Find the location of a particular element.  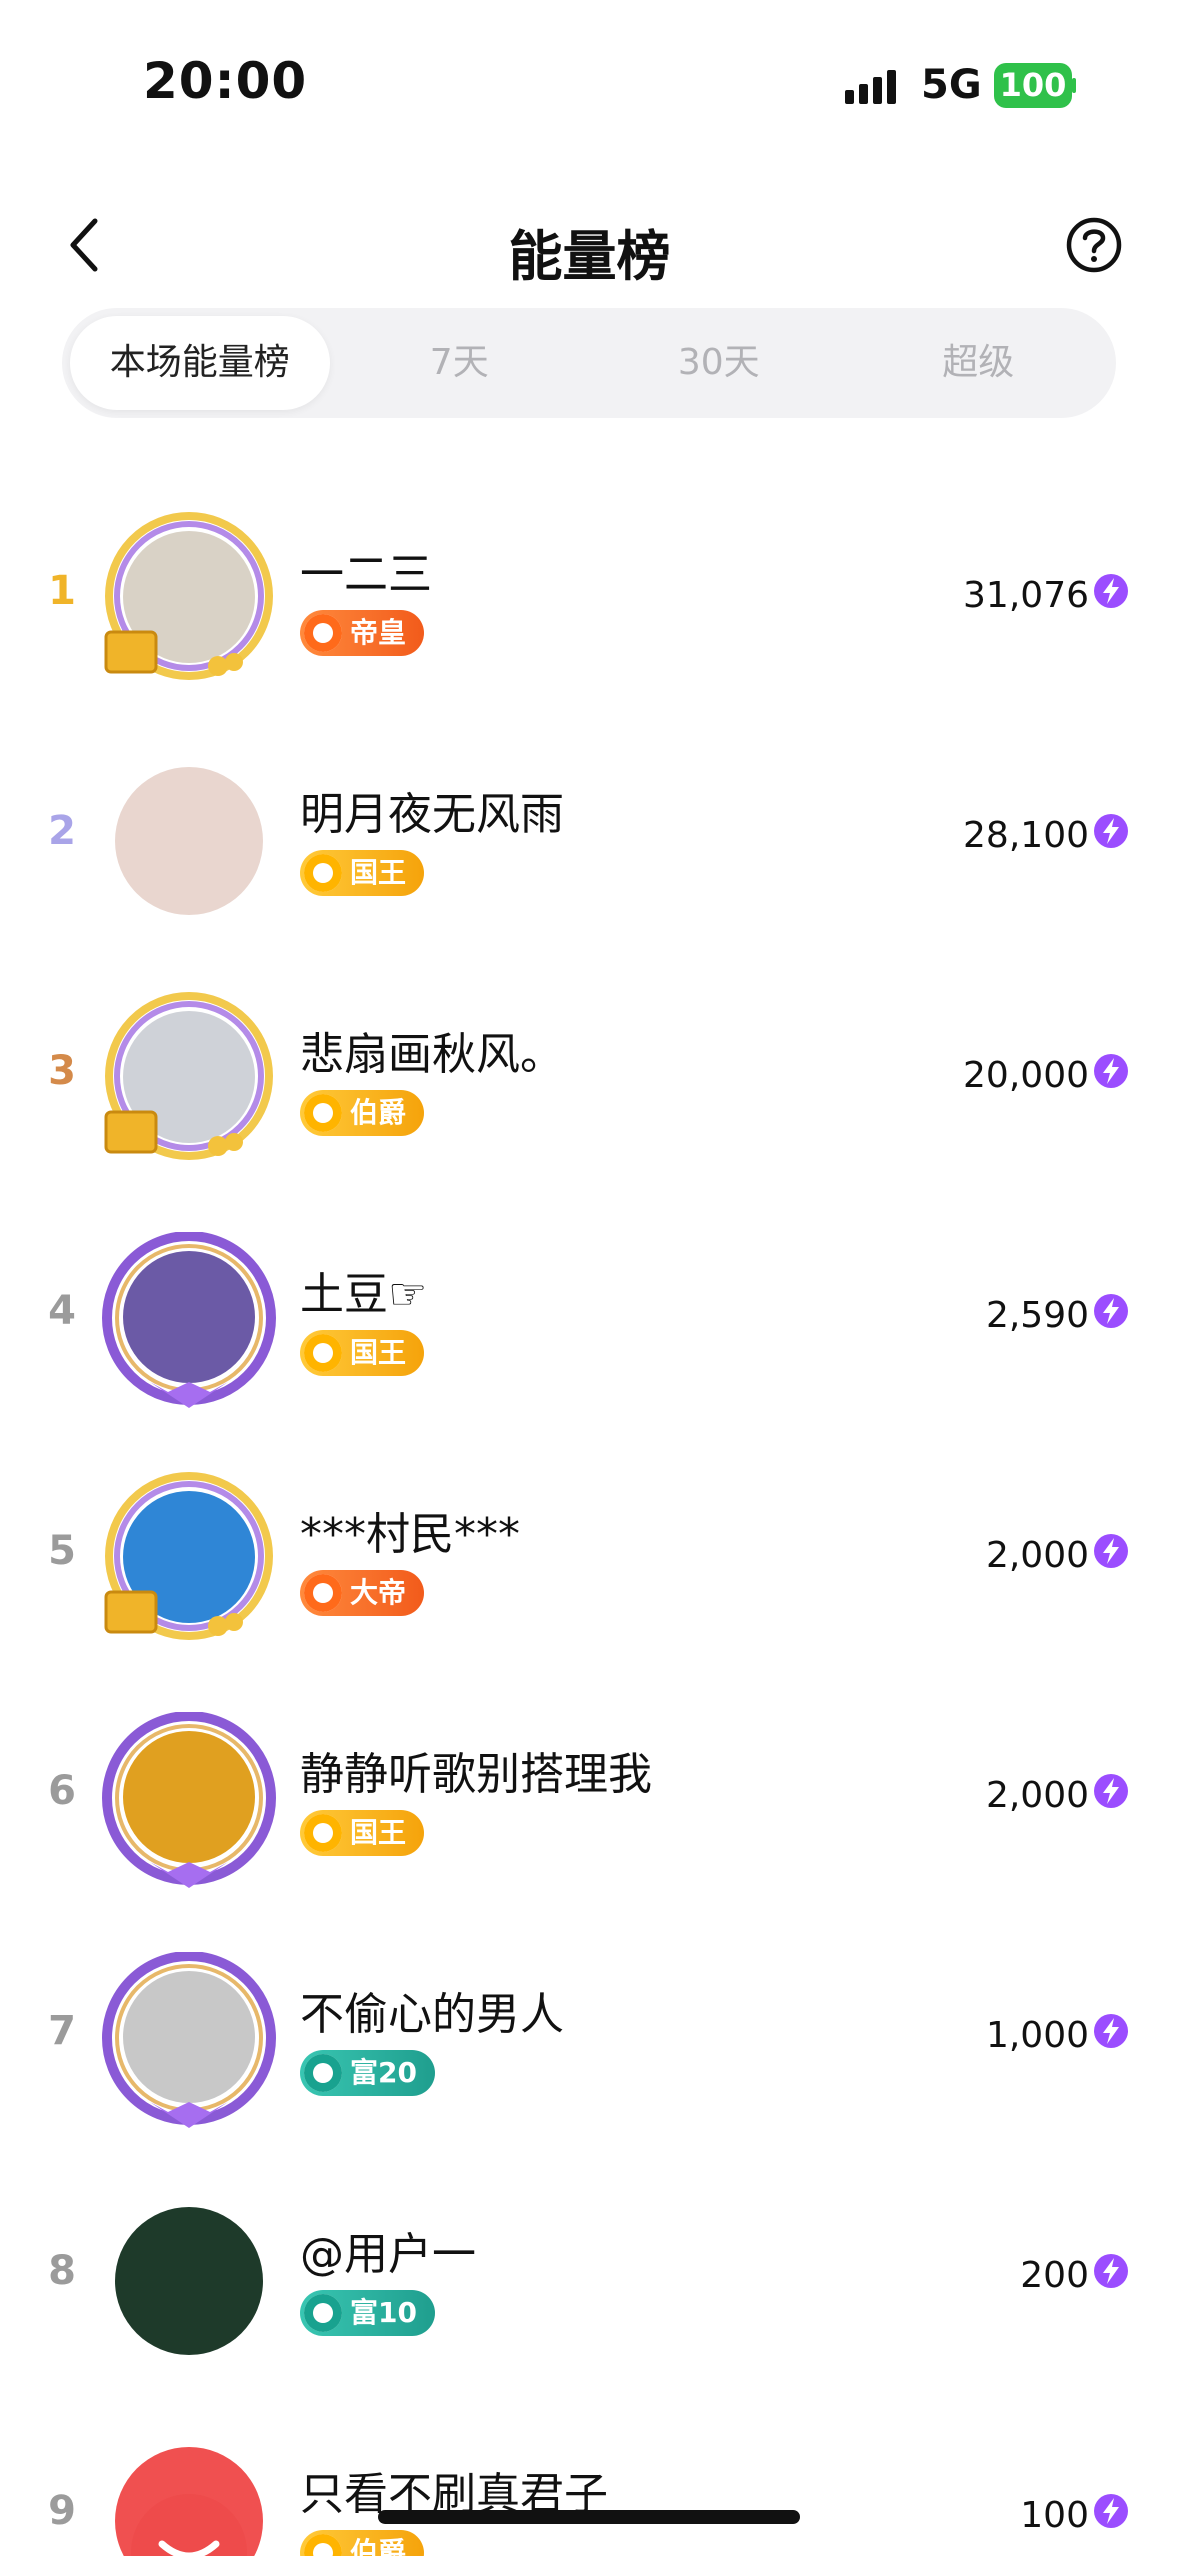

rank-number: 3 is located at coordinates (62, 1071).